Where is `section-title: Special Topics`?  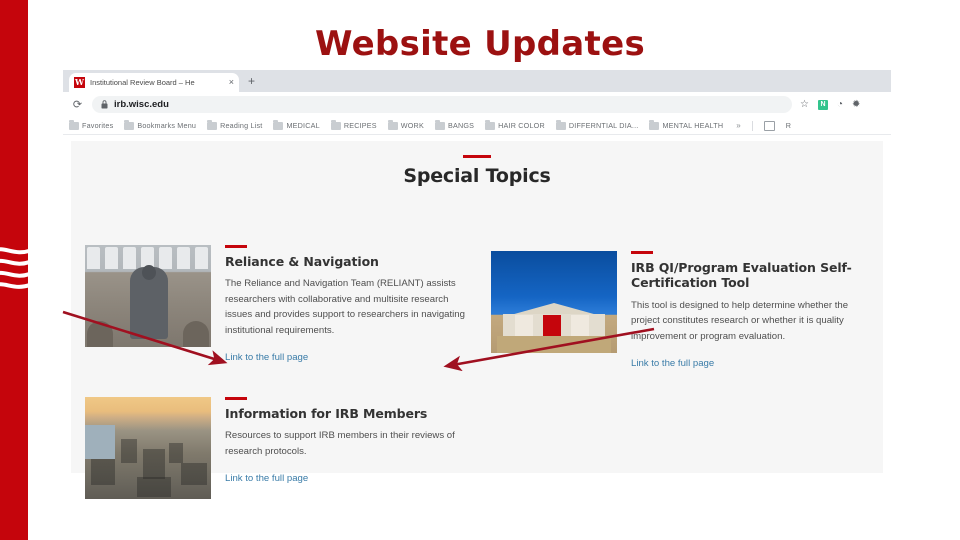 section-title: Special Topics is located at coordinates (477, 176).